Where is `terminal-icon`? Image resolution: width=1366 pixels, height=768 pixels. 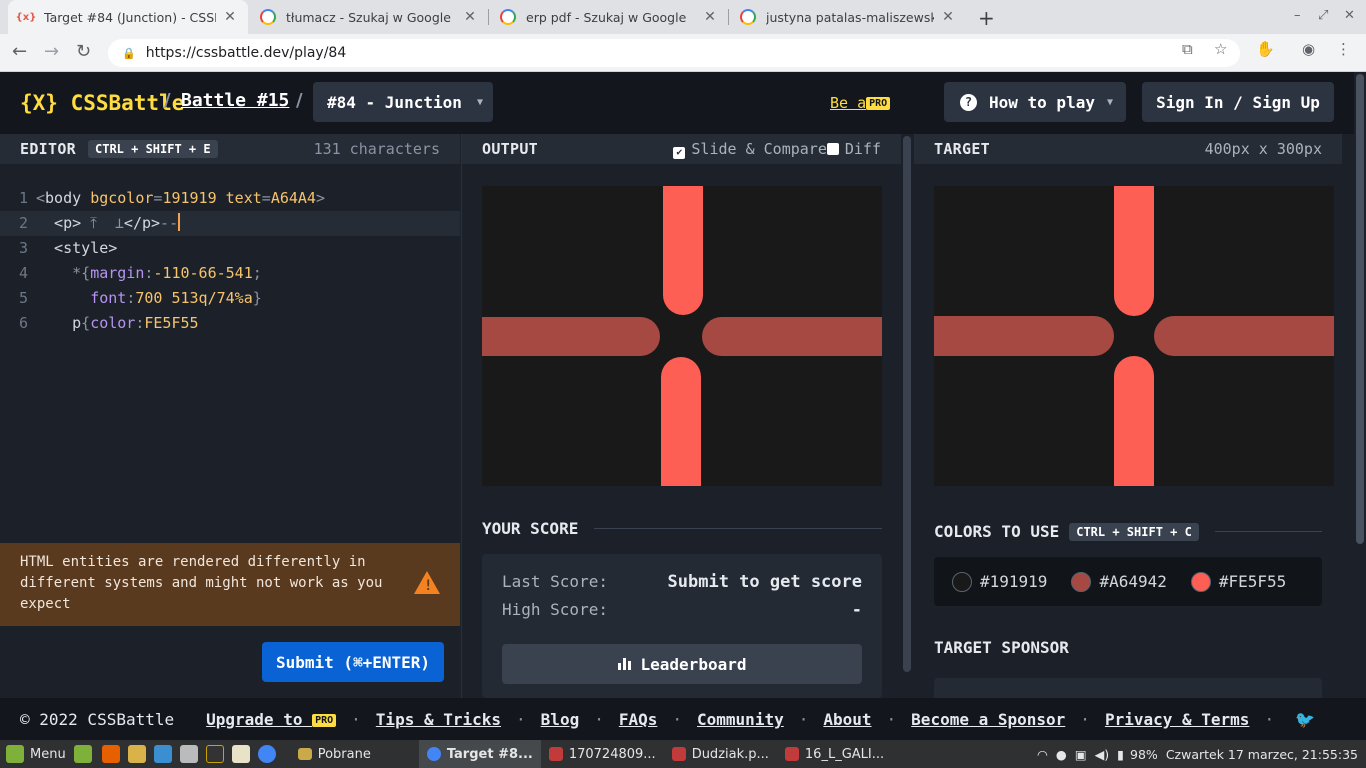
terminal-icon is located at coordinates (214, 754).